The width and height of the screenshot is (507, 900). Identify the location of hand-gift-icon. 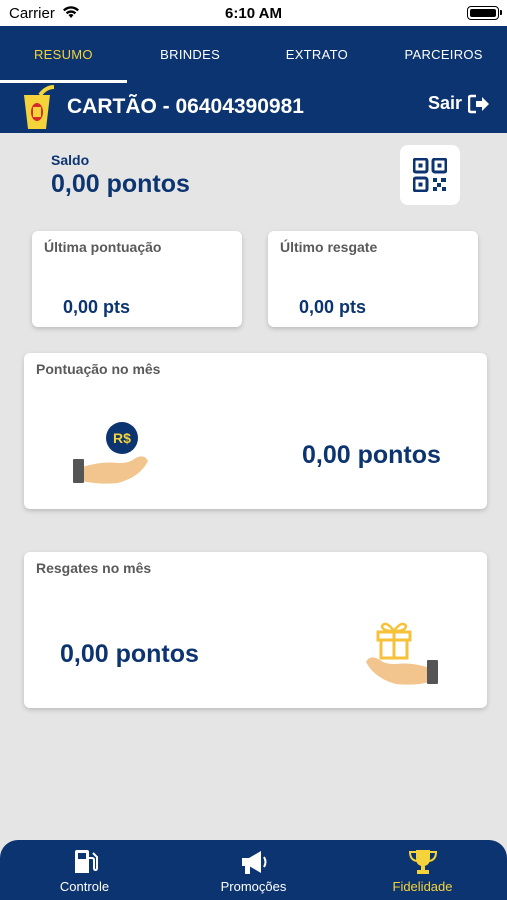
(402, 653).